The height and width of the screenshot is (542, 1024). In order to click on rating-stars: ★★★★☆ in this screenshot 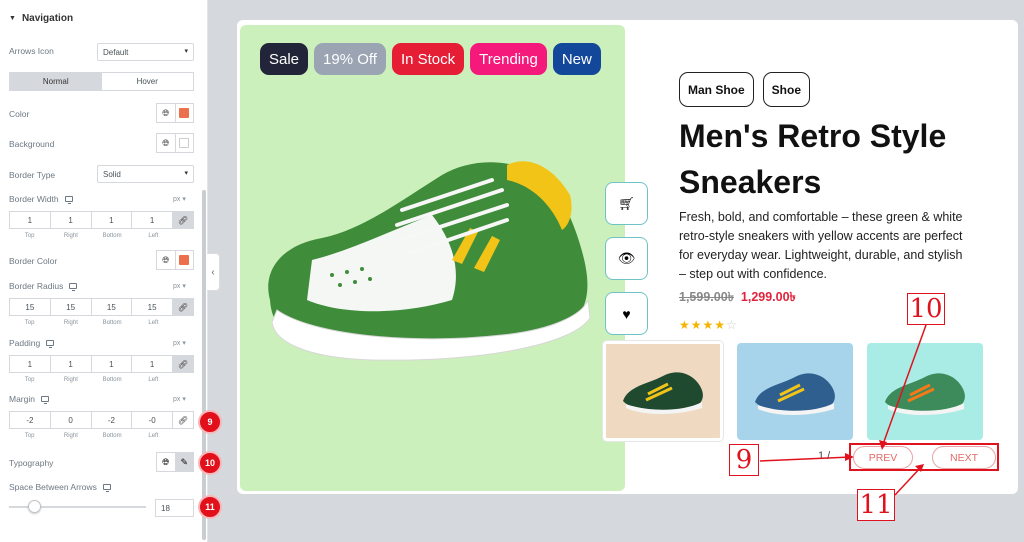, I will do `click(708, 325)`.